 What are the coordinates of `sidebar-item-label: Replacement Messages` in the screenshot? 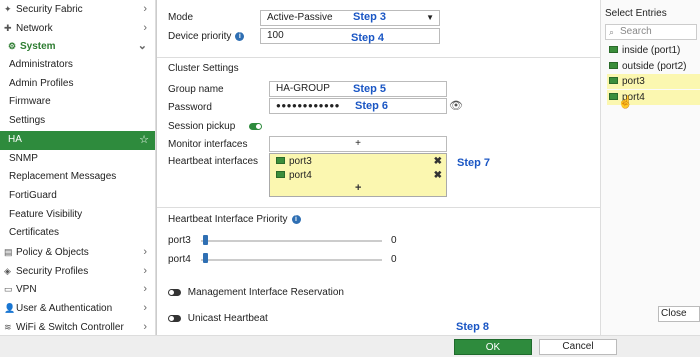 It's located at (63, 177).